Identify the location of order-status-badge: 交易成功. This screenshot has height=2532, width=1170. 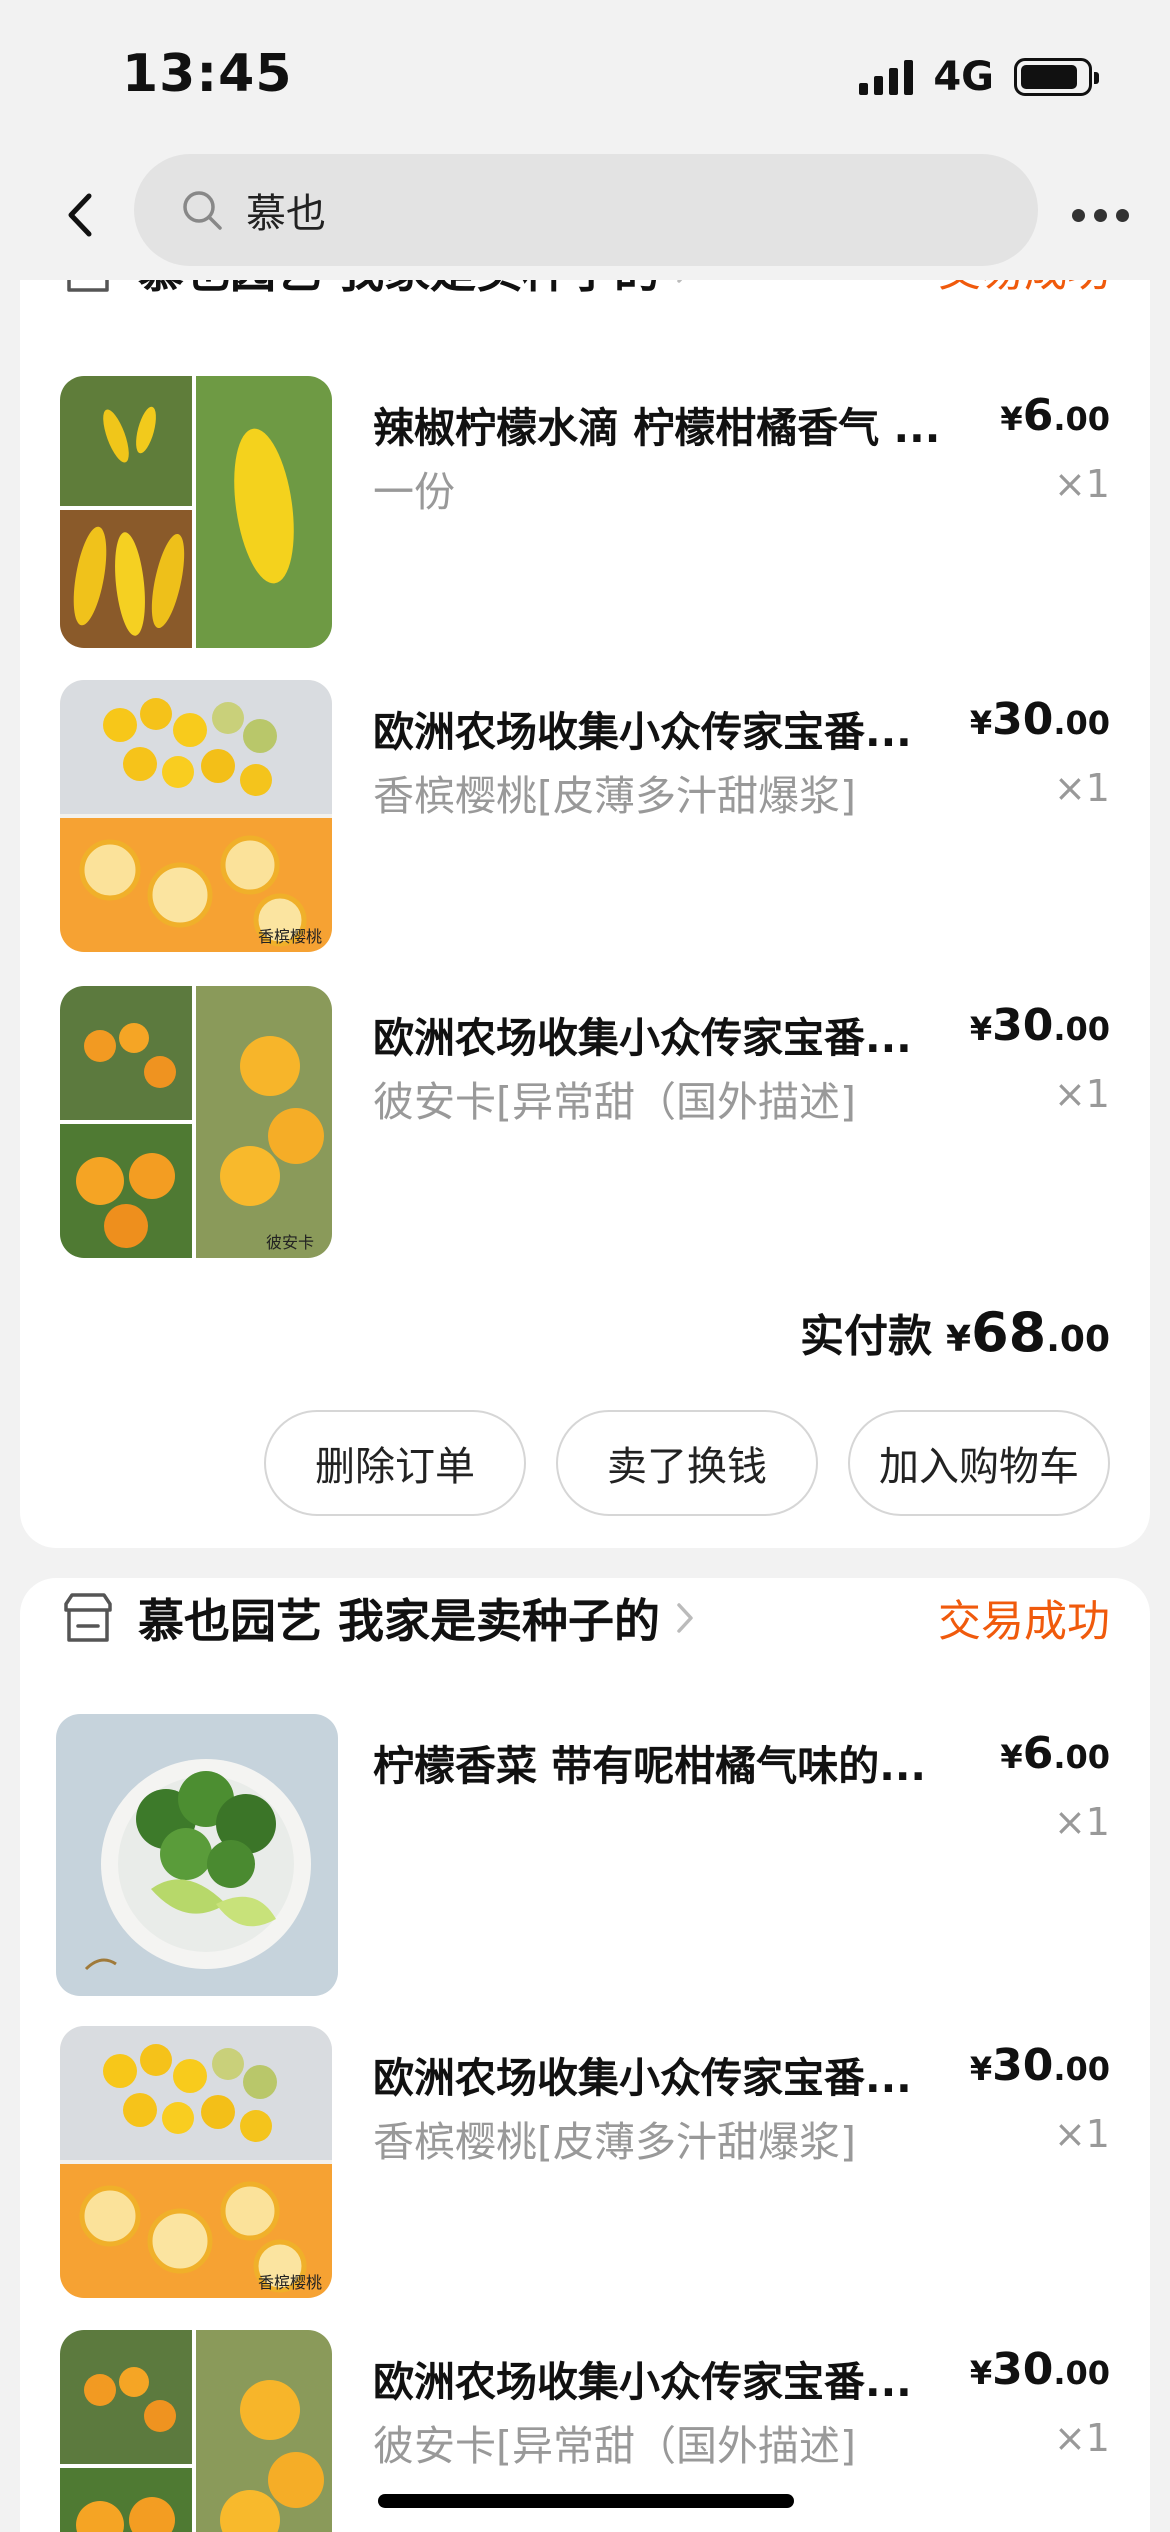
(1024, 1622).